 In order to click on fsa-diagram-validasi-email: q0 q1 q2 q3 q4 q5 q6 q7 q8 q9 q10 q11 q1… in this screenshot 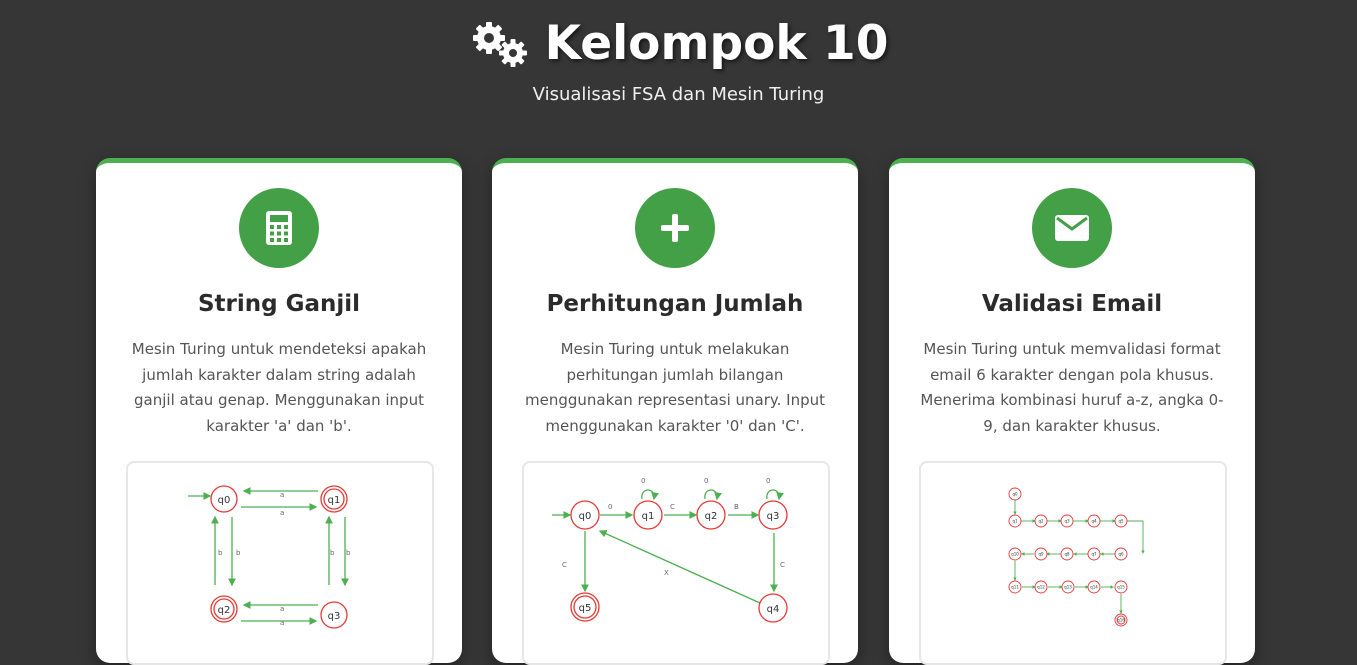, I will do `click(1073, 563)`.